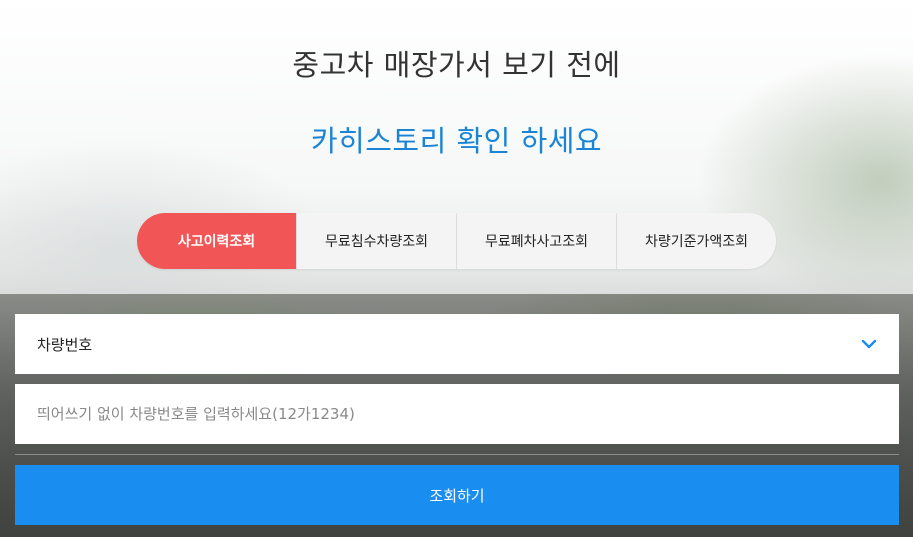 The width and height of the screenshot is (913, 537). I want to click on tab-scrap-accident: 무료폐차사고조회, so click(536, 241).